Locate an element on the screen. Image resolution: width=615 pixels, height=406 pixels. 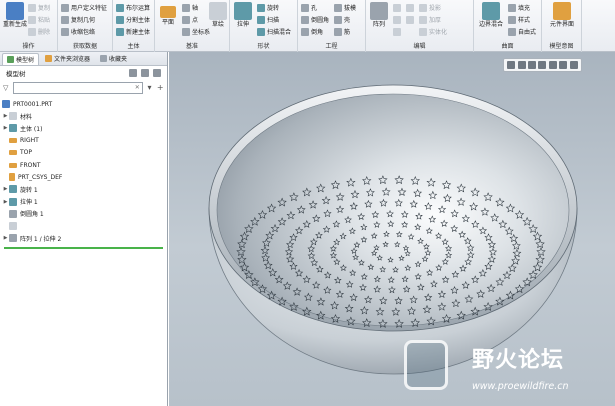
tab-model-tree: 模型树 is located at coordinates (21, 58).